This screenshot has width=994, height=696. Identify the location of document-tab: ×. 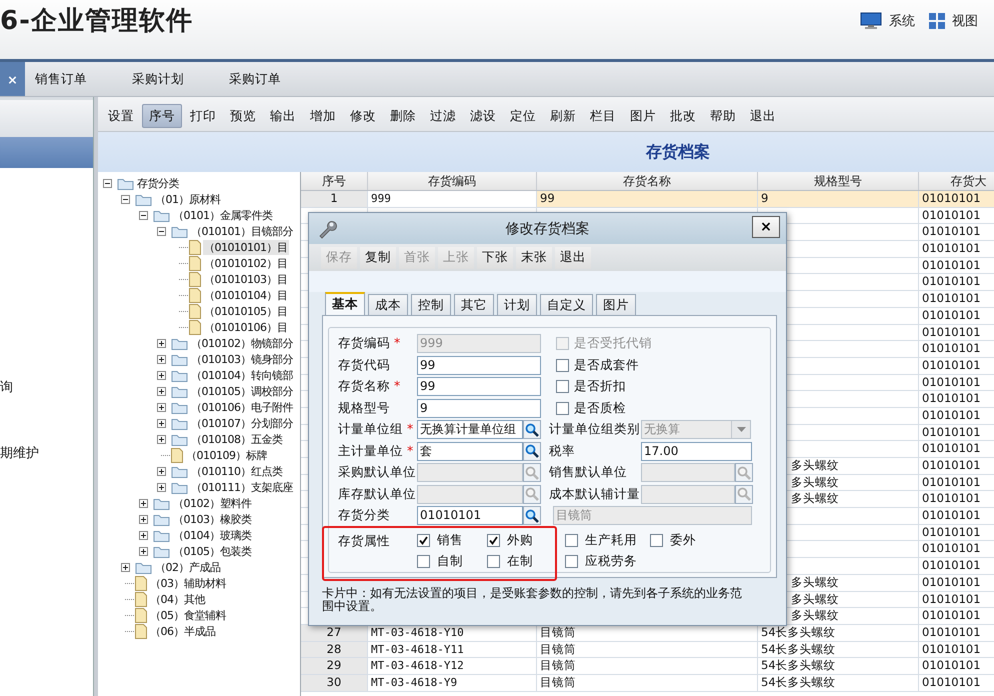
(12, 79).